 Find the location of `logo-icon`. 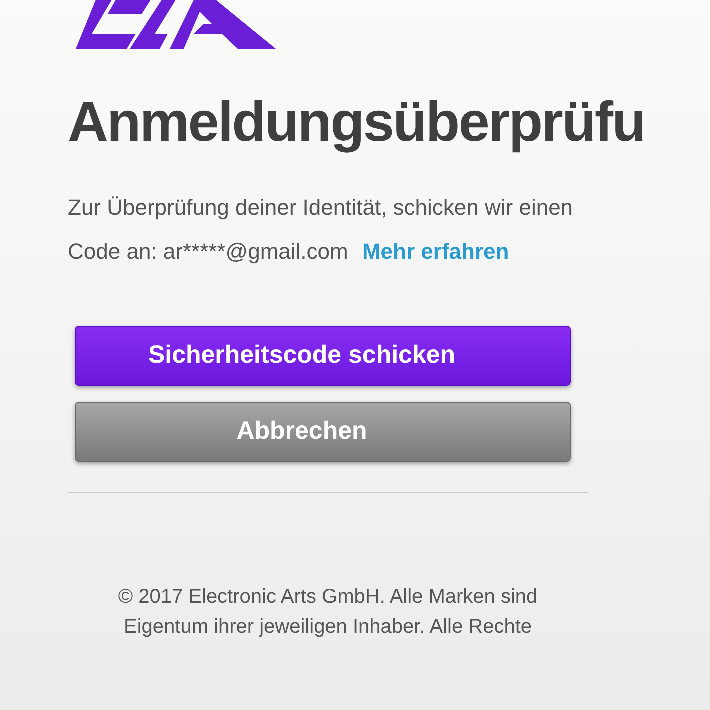

logo-icon is located at coordinates (176, 24).